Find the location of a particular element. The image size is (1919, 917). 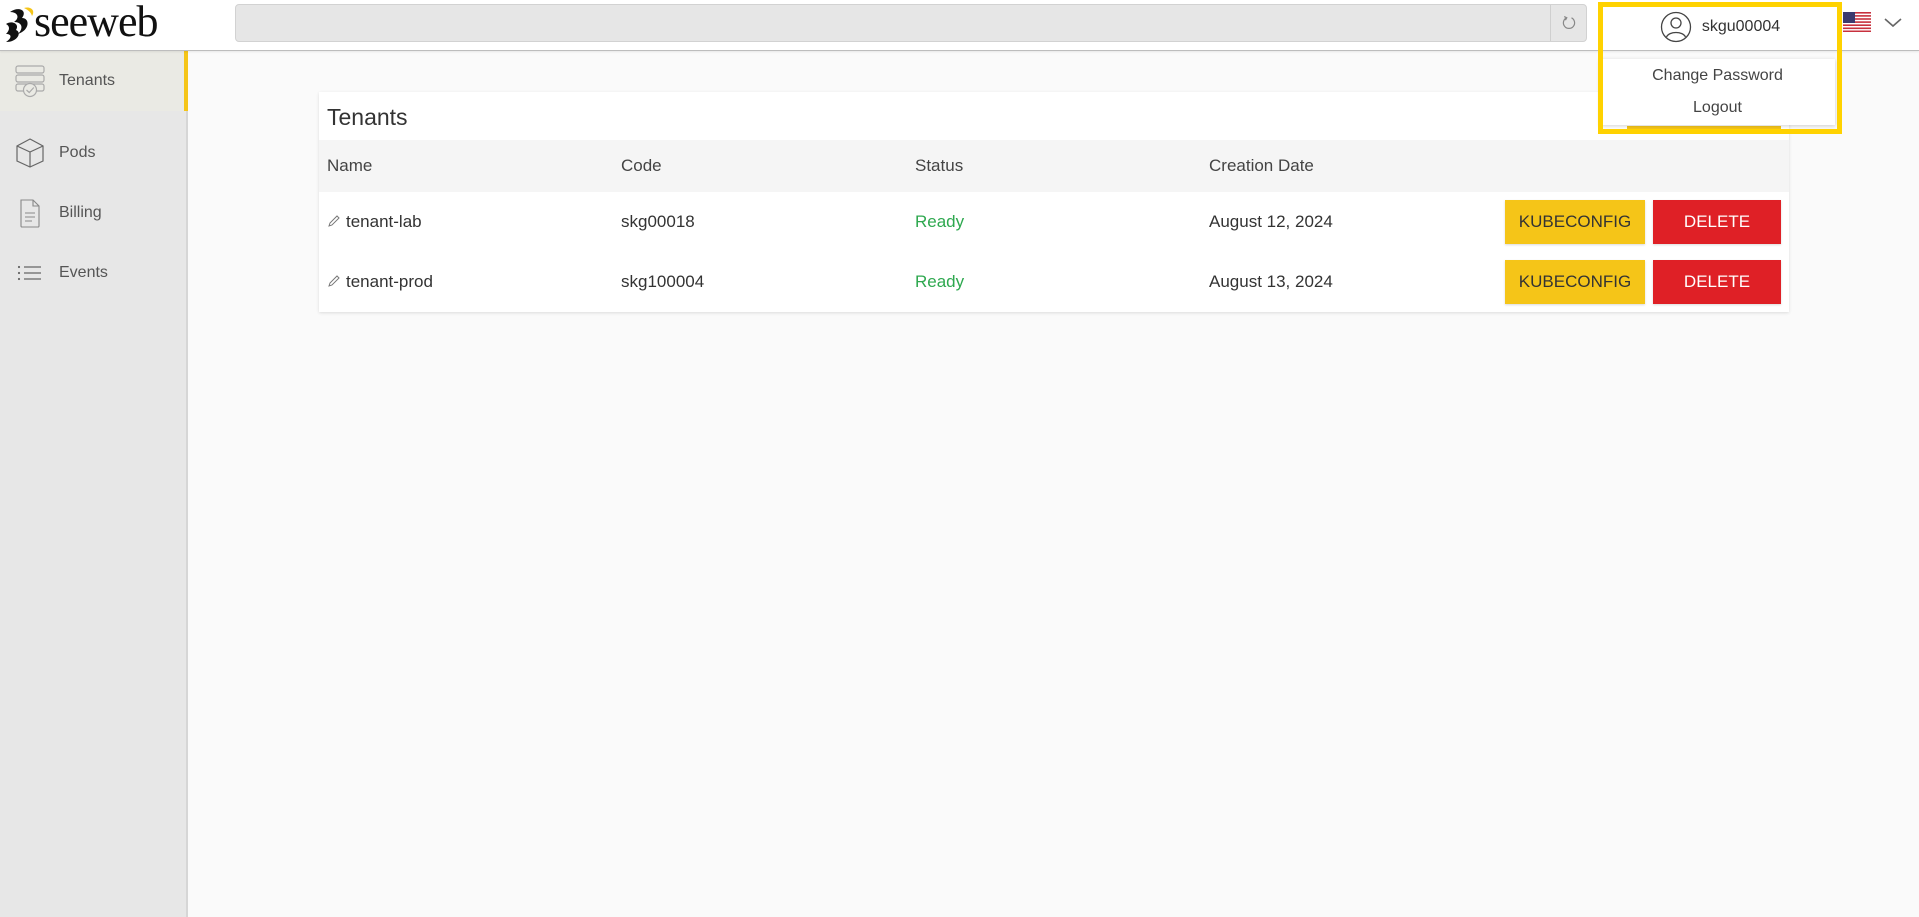

document-icon is located at coordinates (30, 213).